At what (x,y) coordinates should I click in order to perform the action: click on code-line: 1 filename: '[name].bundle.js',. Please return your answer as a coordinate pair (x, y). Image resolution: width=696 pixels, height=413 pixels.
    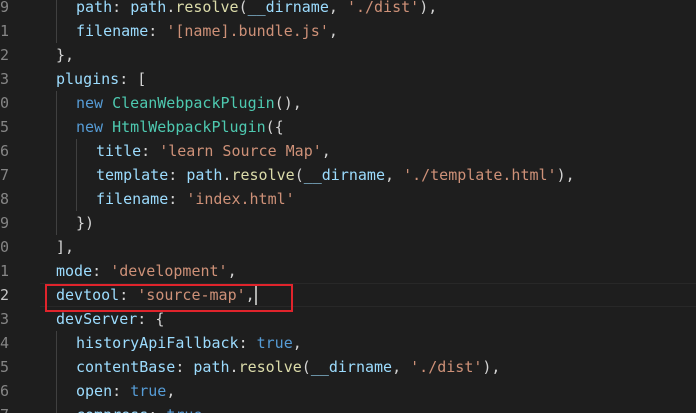
    Looking at the image, I should click on (348, 31).